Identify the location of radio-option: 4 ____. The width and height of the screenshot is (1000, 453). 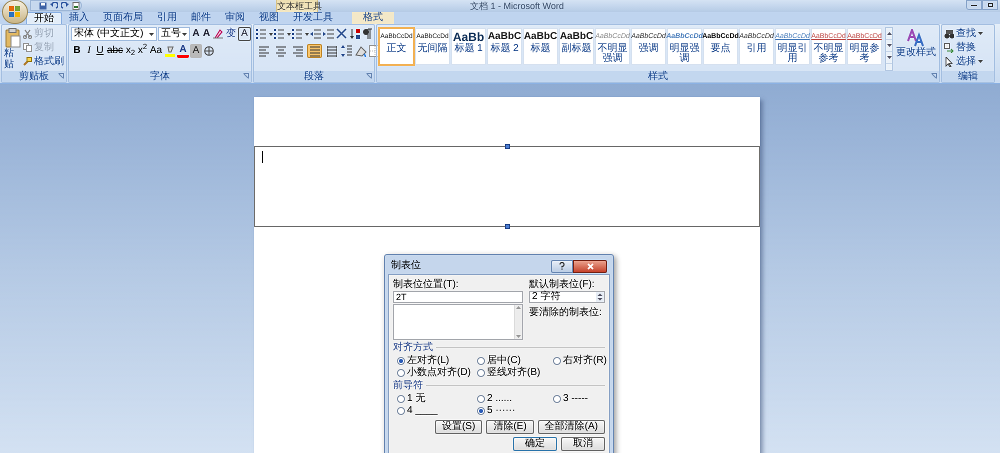
(437, 410).